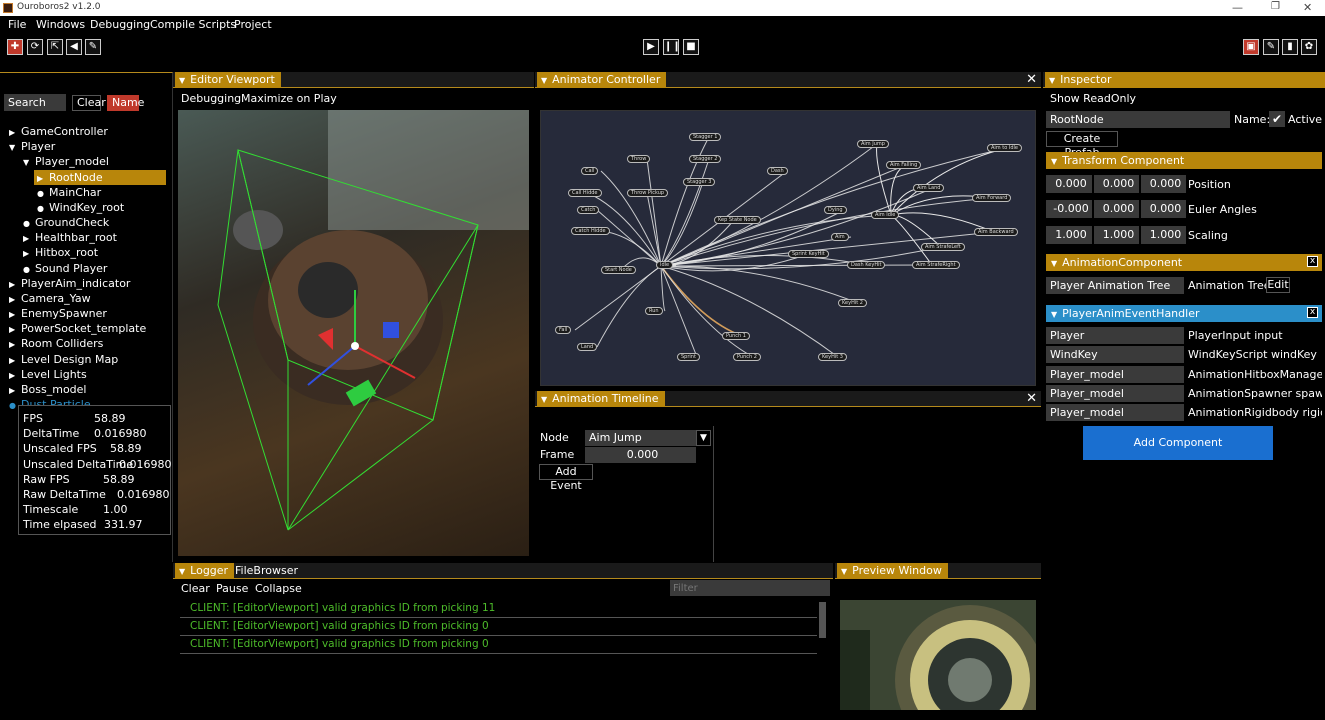 This screenshot has height=720, width=1325. What do you see at coordinates (70, 237) in the screenshot?
I see `tree-item: ▶ Healthbar_root` at bounding box center [70, 237].